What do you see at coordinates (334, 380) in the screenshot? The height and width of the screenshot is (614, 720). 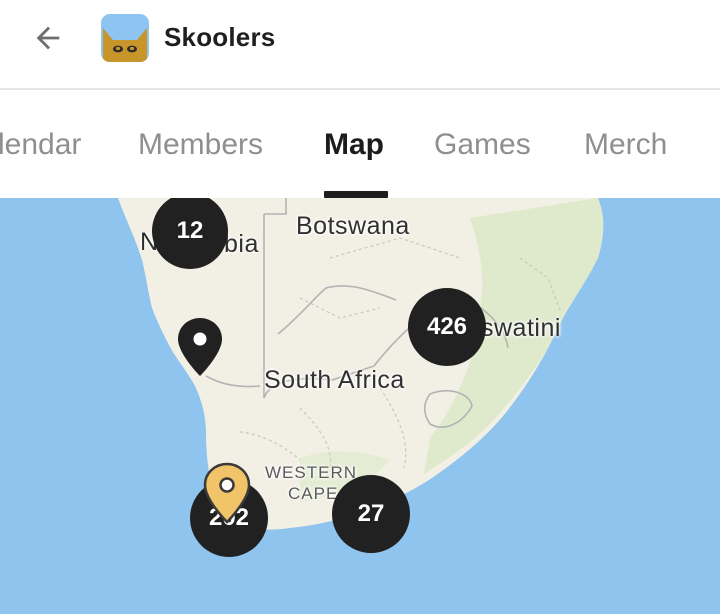 I see `map-label-south-africa: South Africa` at bounding box center [334, 380].